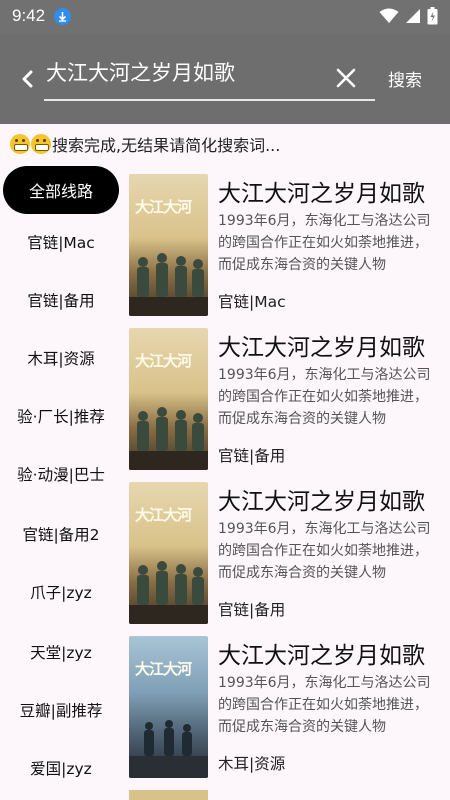 The image size is (450, 800). What do you see at coordinates (346, 78) in the screenshot?
I see `clear-search-icon` at bounding box center [346, 78].